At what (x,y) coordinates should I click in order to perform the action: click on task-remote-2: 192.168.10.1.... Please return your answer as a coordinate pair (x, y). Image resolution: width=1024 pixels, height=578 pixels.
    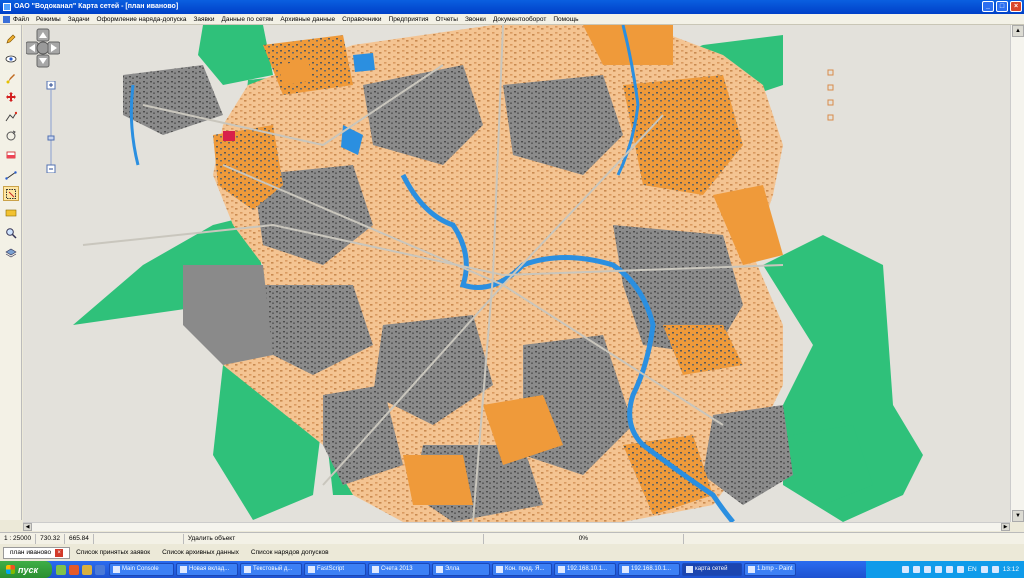
    Looking at the image, I should click on (649, 569).